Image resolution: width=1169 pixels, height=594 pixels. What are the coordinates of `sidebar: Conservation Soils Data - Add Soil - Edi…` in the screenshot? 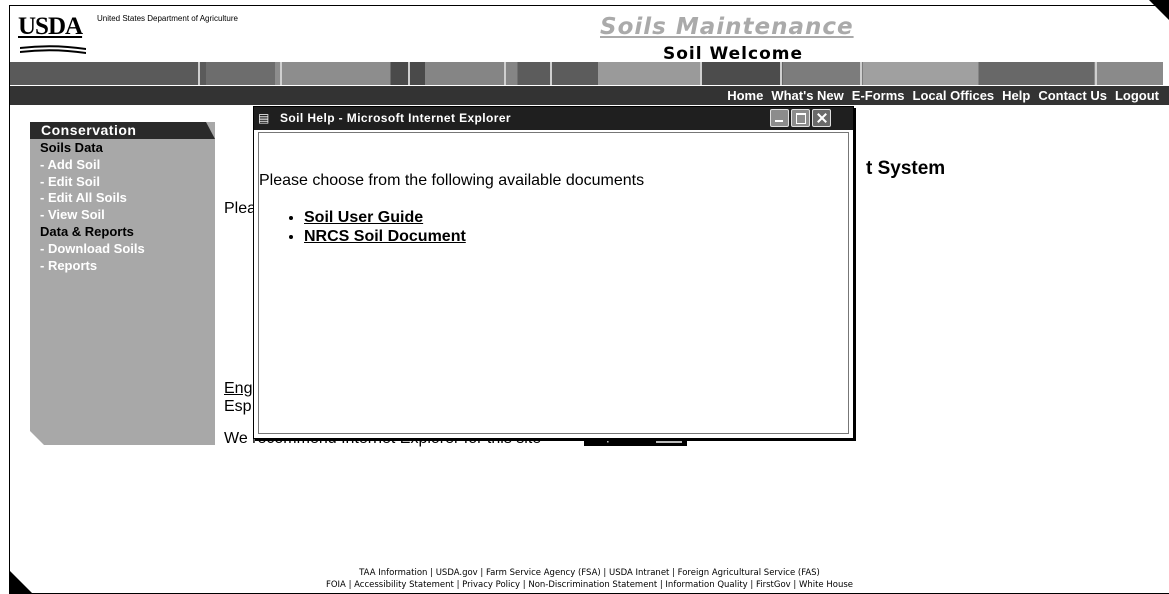 It's located at (122, 283).